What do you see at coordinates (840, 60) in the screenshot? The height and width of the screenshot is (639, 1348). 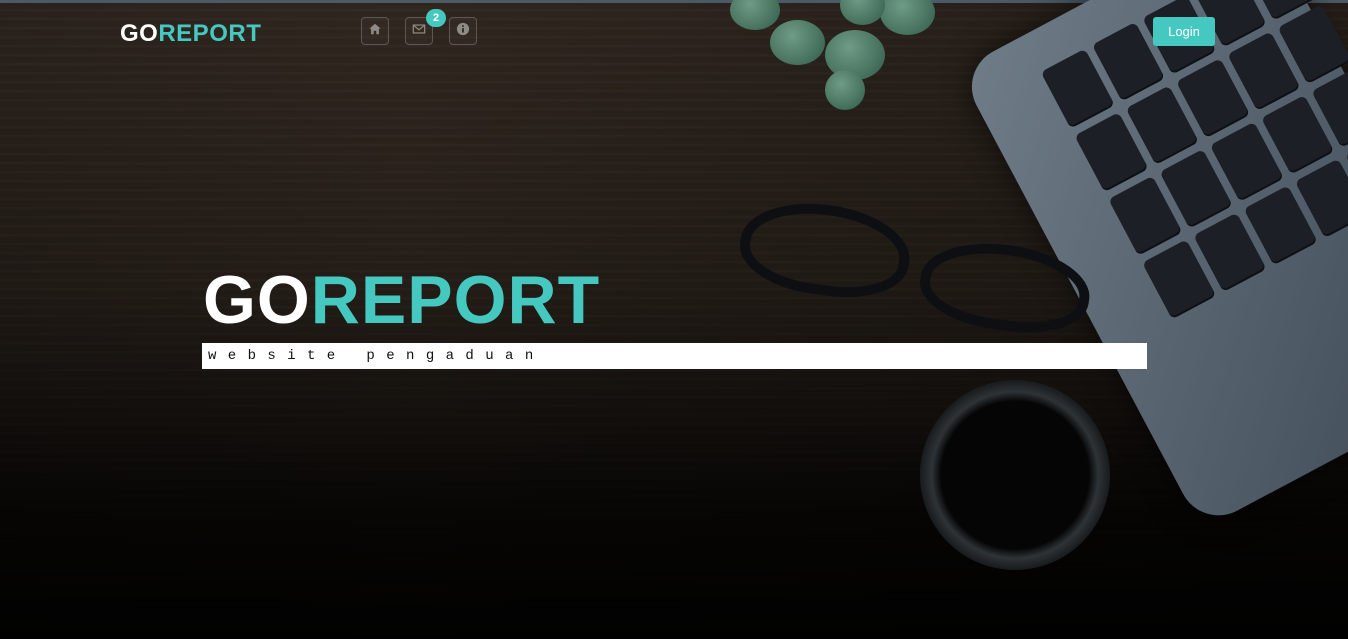 I see `plant-image` at bounding box center [840, 60].